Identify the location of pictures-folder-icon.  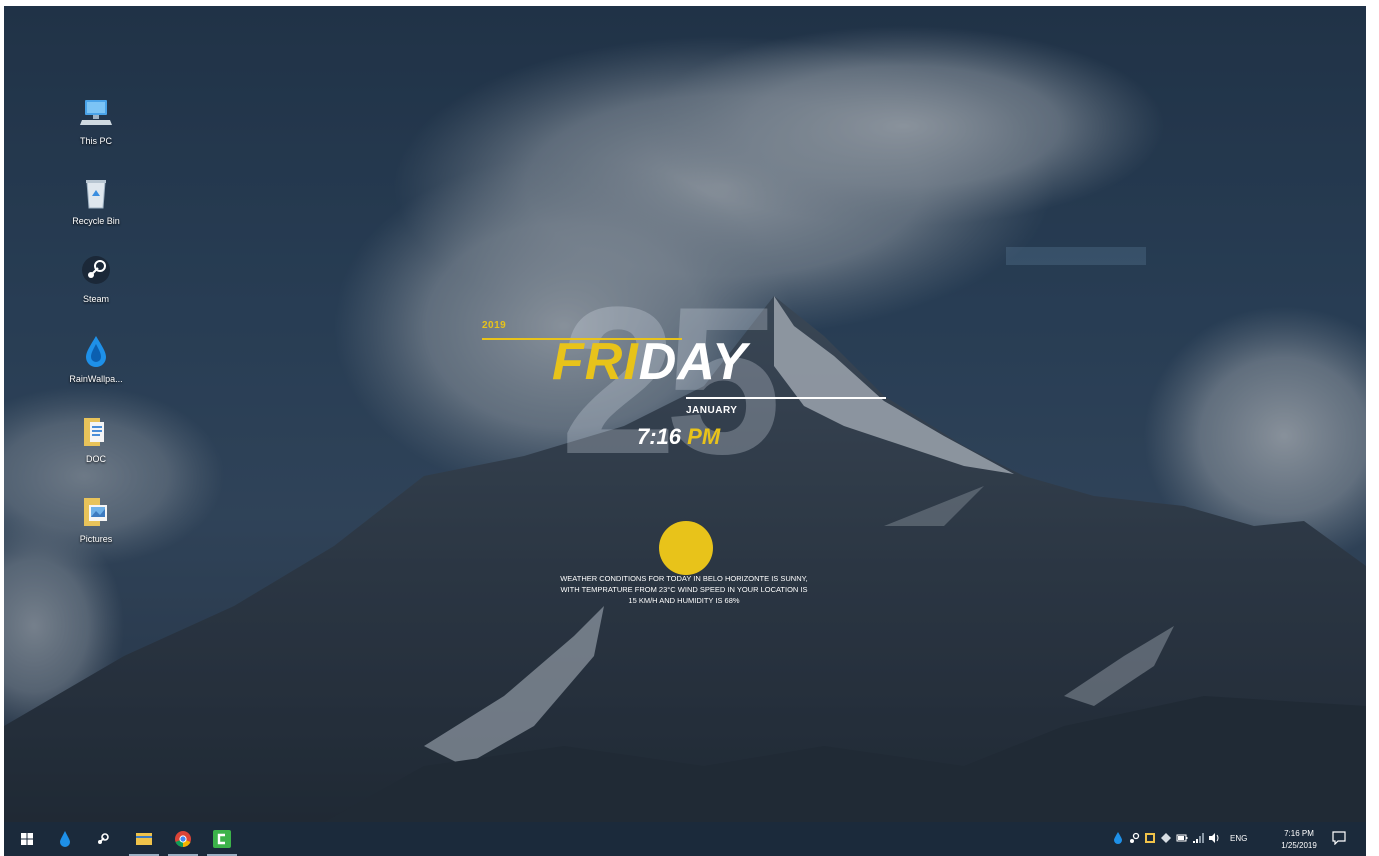
(95, 512).